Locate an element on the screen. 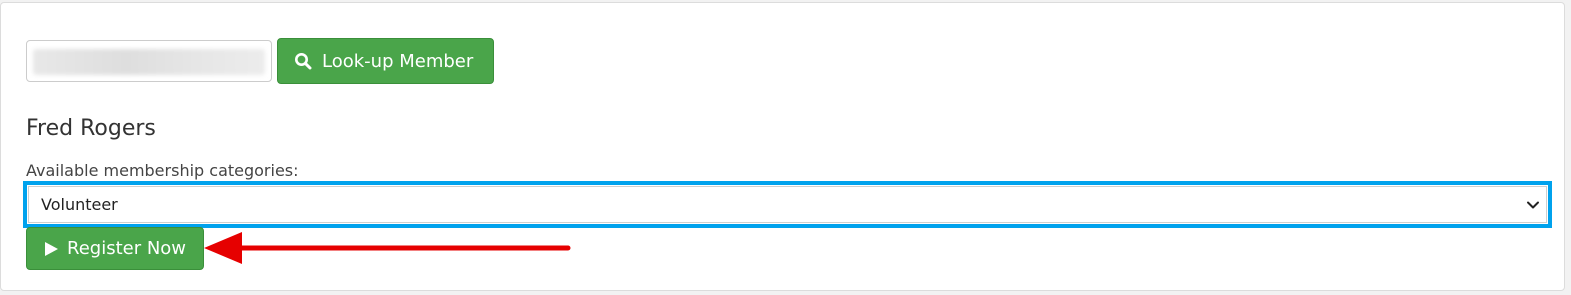  register-now-button: Register Now is located at coordinates (115, 248).